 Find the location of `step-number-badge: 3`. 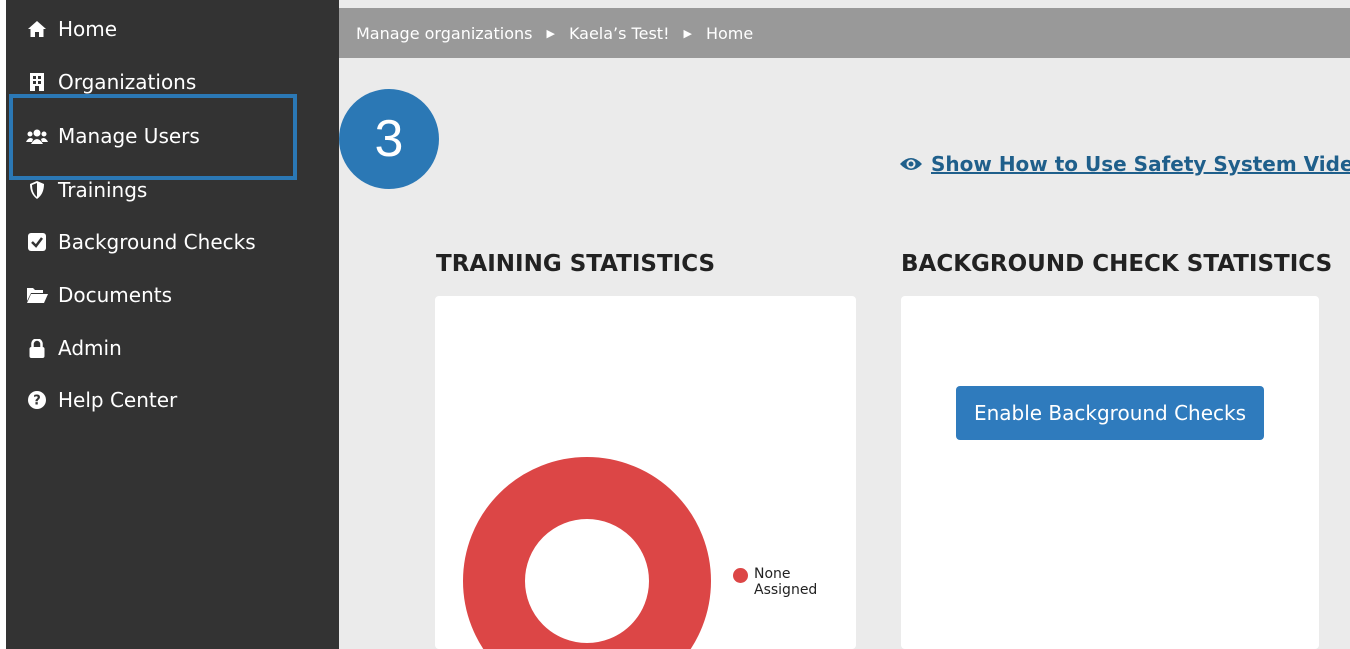

step-number-badge: 3 is located at coordinates (389, 139).